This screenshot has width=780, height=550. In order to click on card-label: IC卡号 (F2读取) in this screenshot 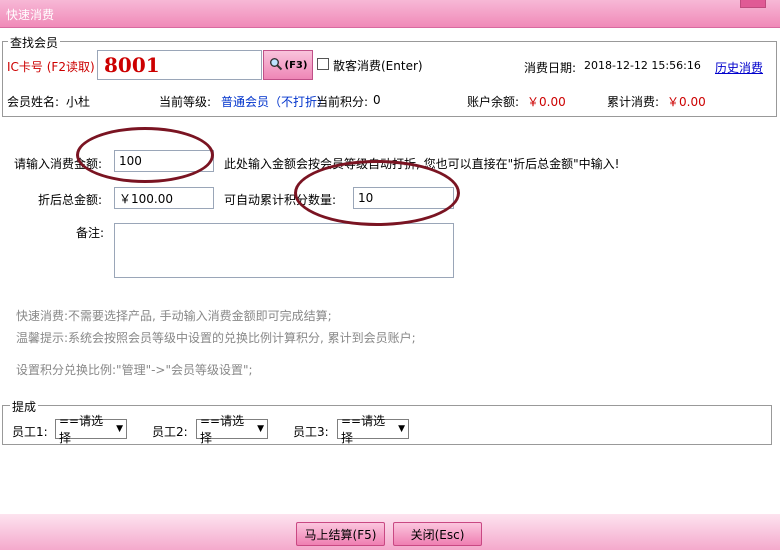, I will do `click(51, 67)`.